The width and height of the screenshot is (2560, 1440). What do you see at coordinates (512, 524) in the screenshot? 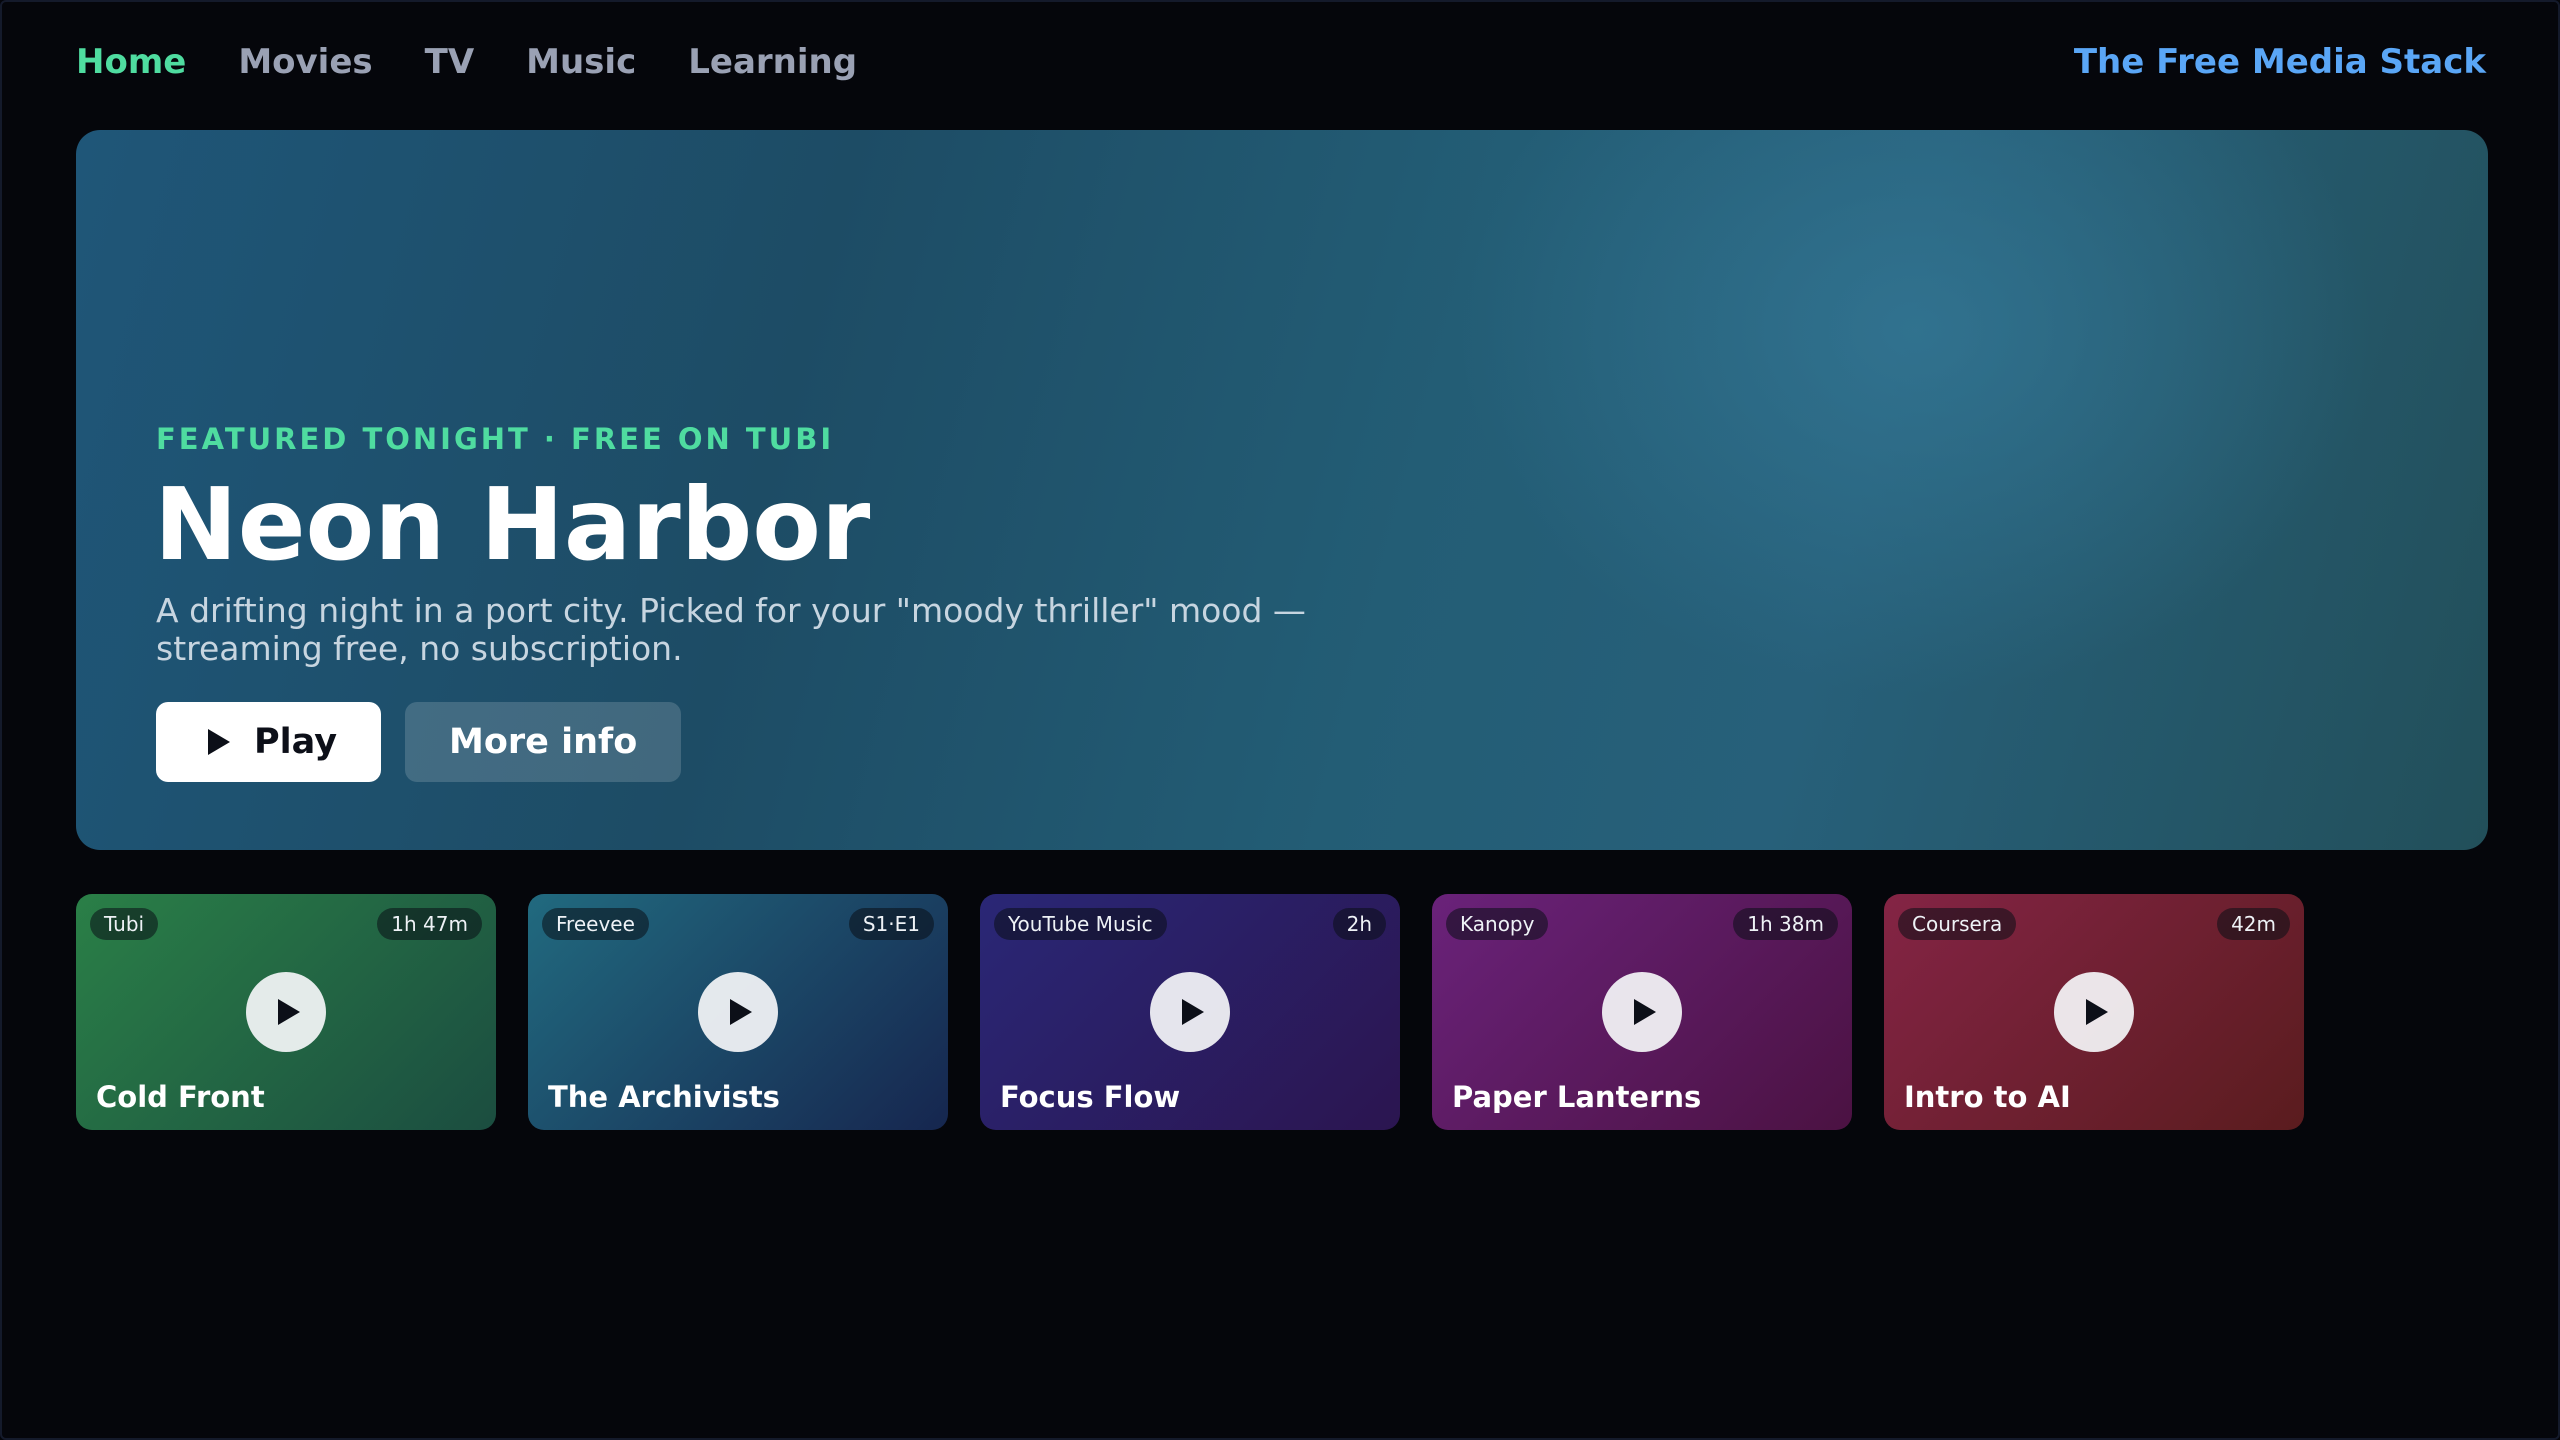
I see `hero-title: Neon Harbor` at bounding box center [512, 524].